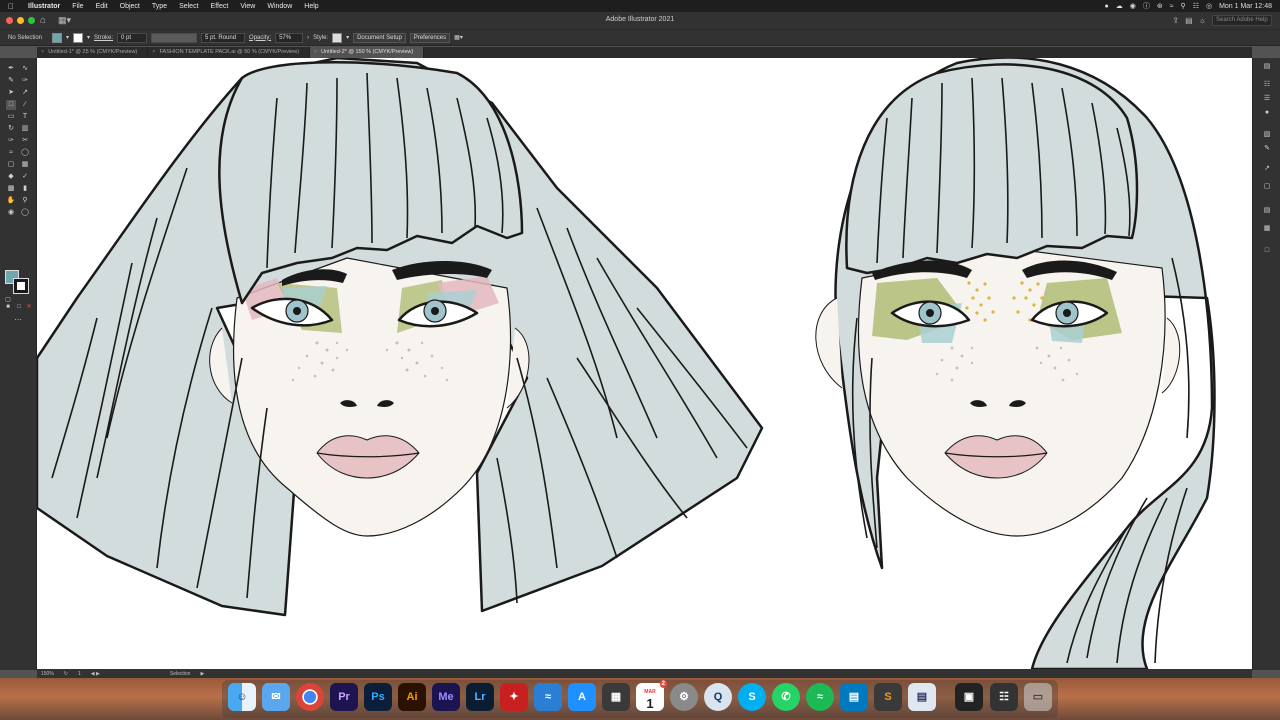 This screenshot has width=1280, height=720. What do you see at coordinates (11, 177) in the screenshot?
I see `blob-brush-tool-icon: ◆` at bounding box center [11, 177].